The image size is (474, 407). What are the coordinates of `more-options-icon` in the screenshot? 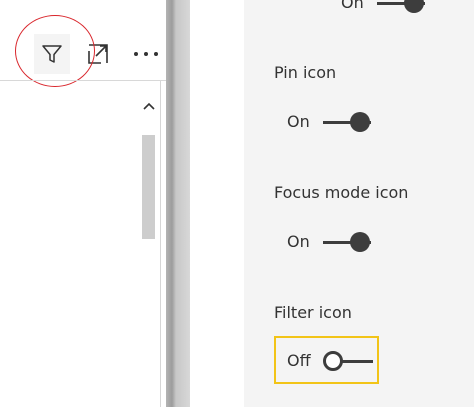 It's located at (146, 54).